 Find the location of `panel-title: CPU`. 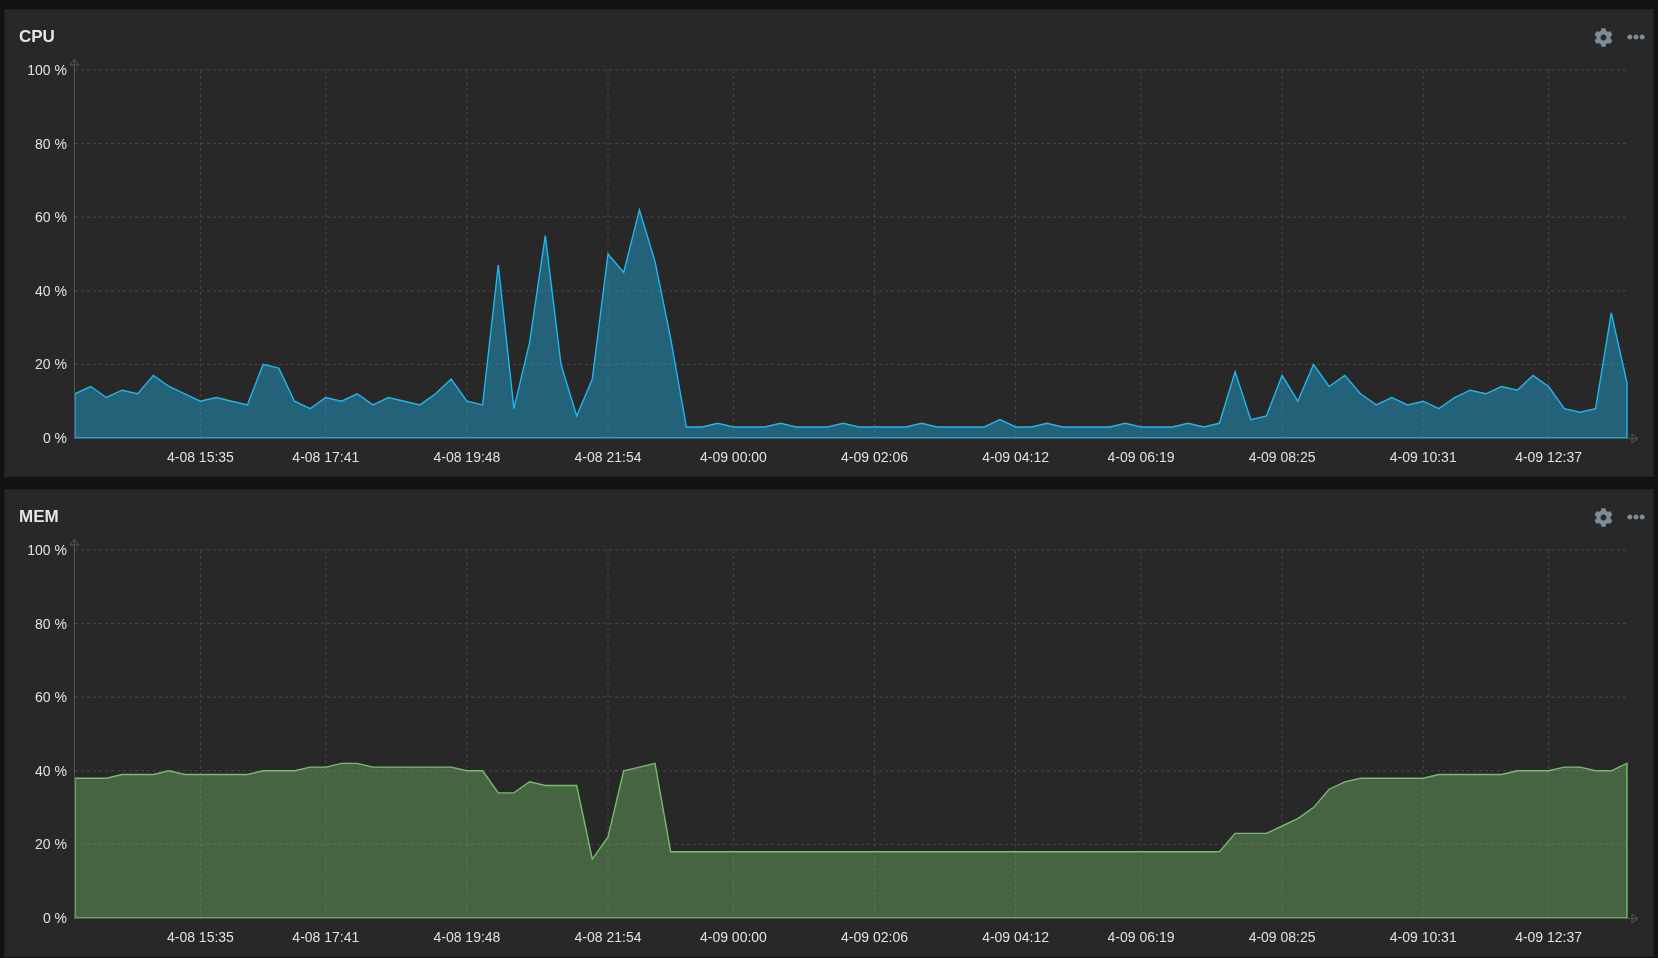

panel-title: CPU is located at coordinates (37, 37).